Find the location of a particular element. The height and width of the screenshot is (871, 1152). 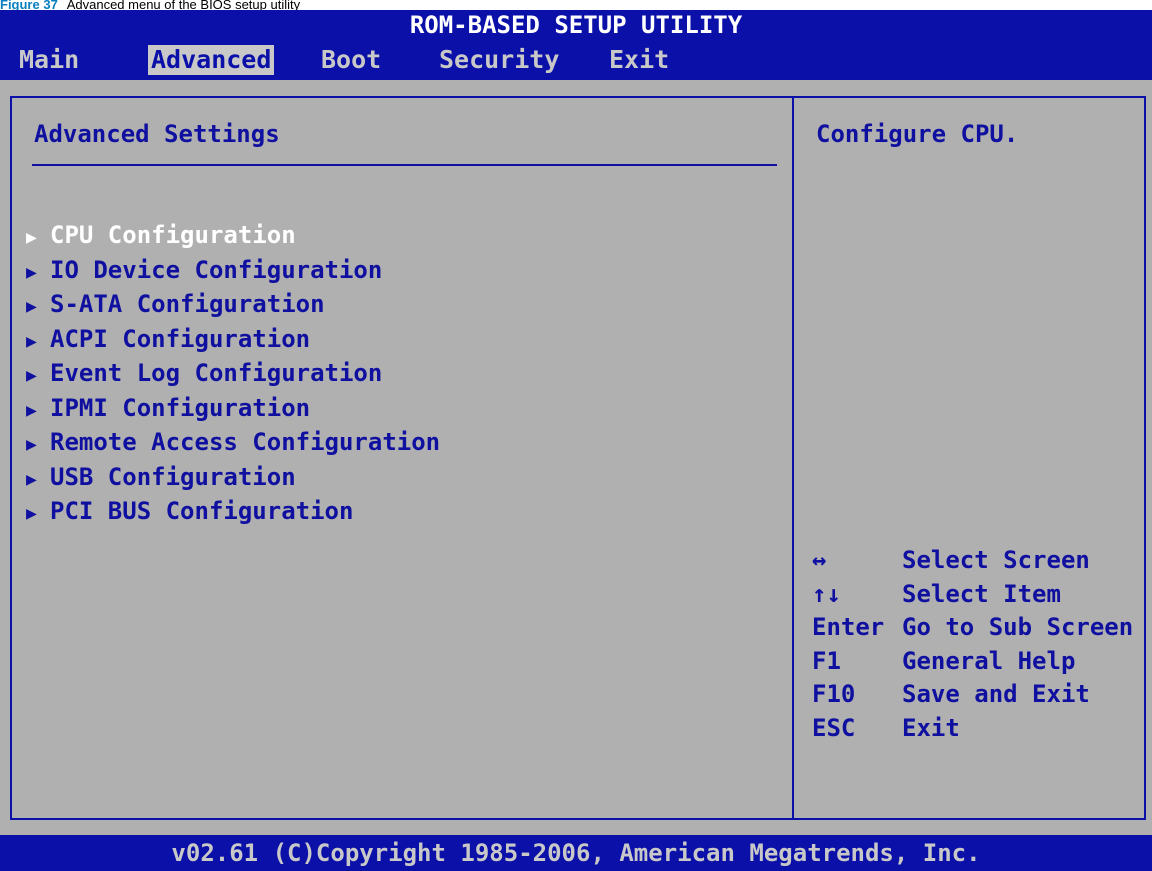

config-item-label: Event Log Configuration is located at coordinates (216, 373).